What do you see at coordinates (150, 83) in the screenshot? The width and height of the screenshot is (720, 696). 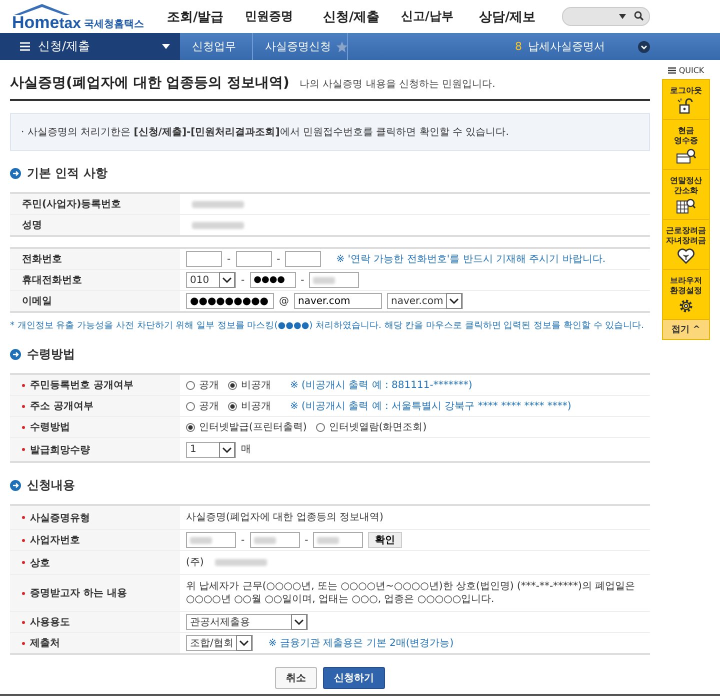 I see `page-title: 사실증명(폐업자에 대한 업종등의 정보내역)` at bounding box center [150, 83].